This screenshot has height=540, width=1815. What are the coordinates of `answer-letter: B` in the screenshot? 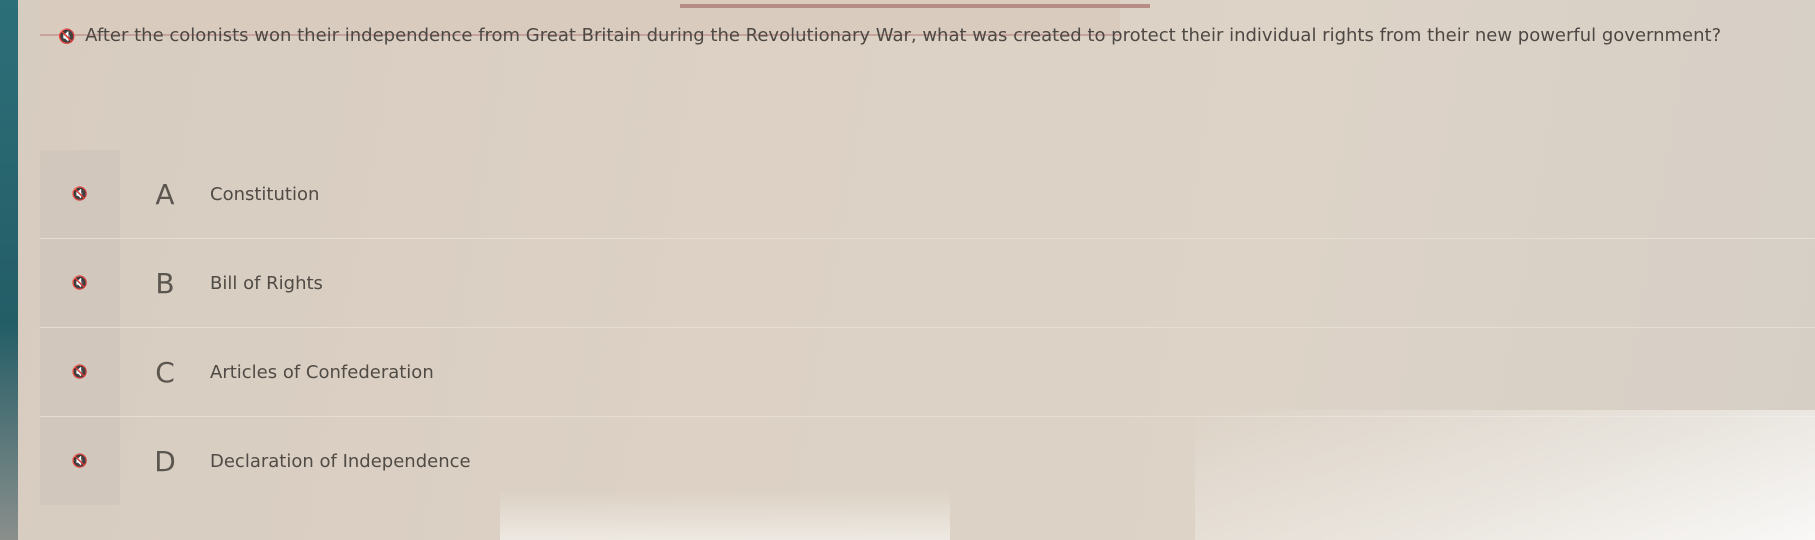 It's located at (165, 283).